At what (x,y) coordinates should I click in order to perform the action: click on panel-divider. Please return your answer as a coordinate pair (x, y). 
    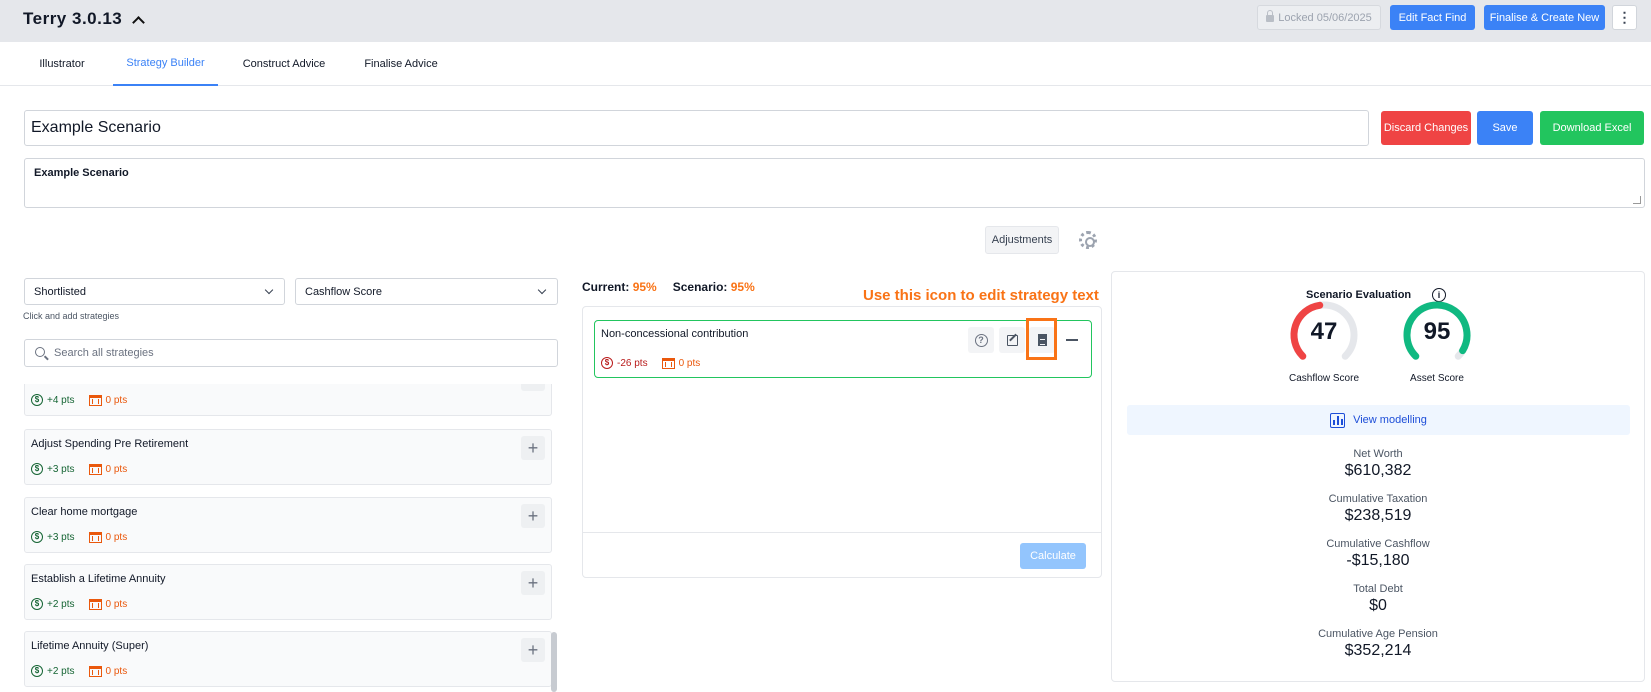
    Looking at the image, I should click on (842, 532).